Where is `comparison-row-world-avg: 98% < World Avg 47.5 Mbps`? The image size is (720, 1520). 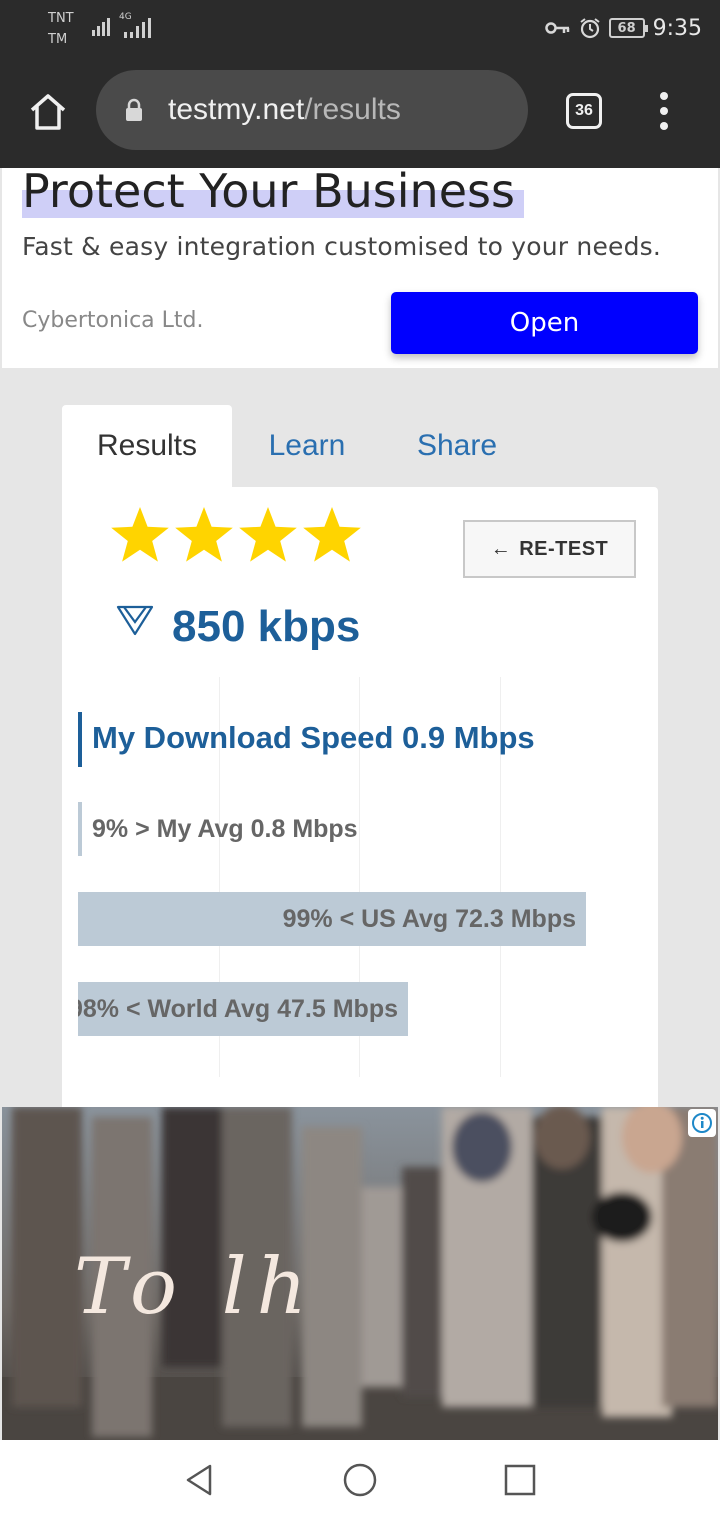
comparison-row-world-avg: 98% < World Avg 47.5 Mbps is located at coordinates (243, 1009).